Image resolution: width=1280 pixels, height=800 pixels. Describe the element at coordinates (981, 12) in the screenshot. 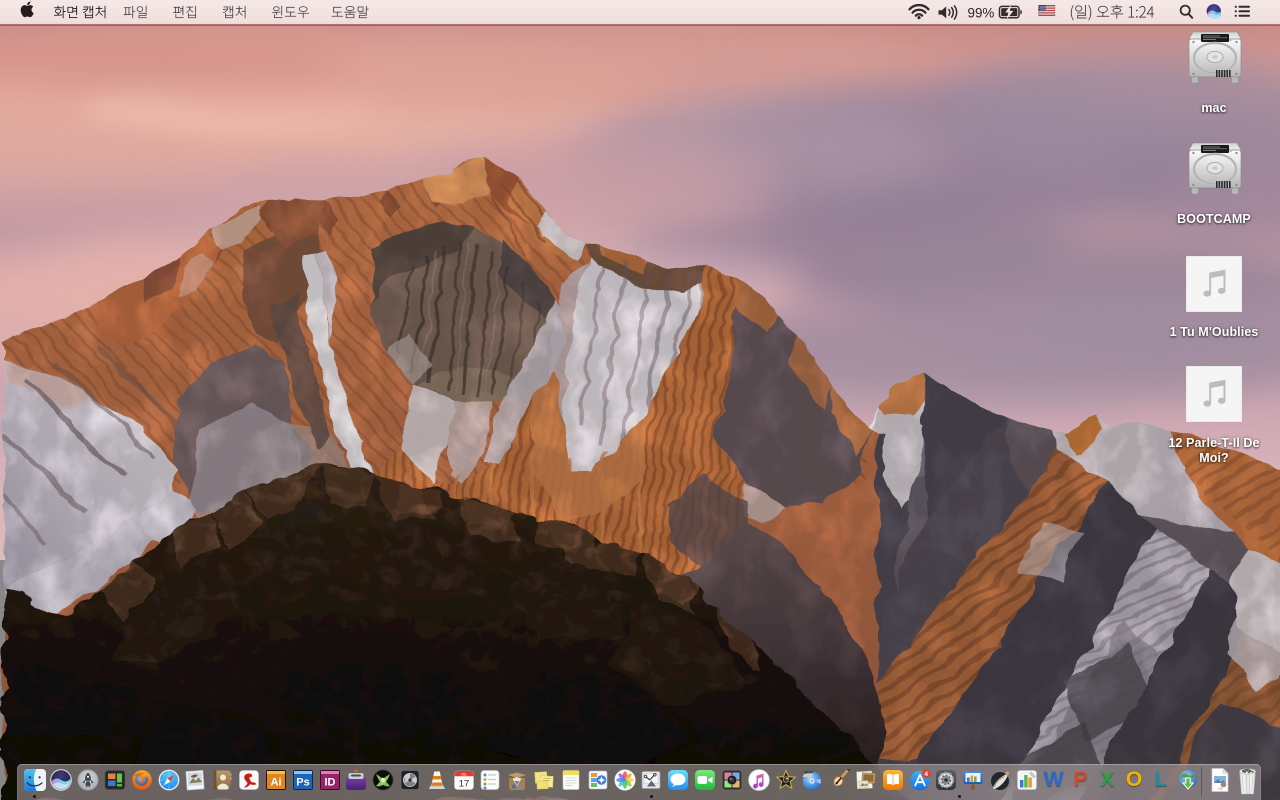

I see `svg-text: 99%` at that location.